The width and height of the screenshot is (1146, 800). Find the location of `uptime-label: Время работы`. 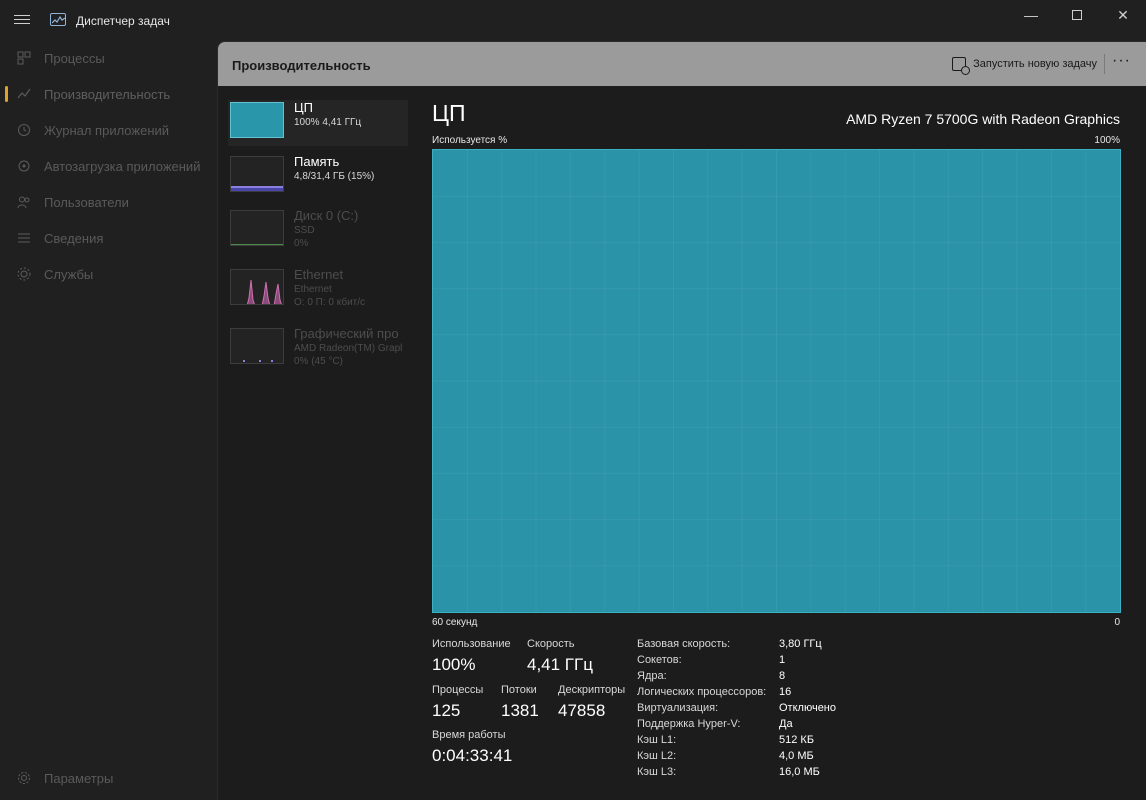

uptime-label: Время работы is located at coordinates (469, 735).